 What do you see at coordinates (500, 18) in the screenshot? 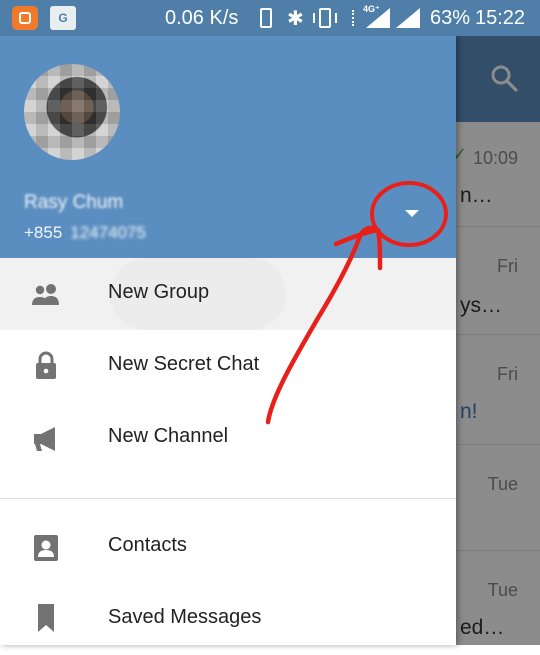
I see `clock: 15:22` at bounding box center [500, 18].